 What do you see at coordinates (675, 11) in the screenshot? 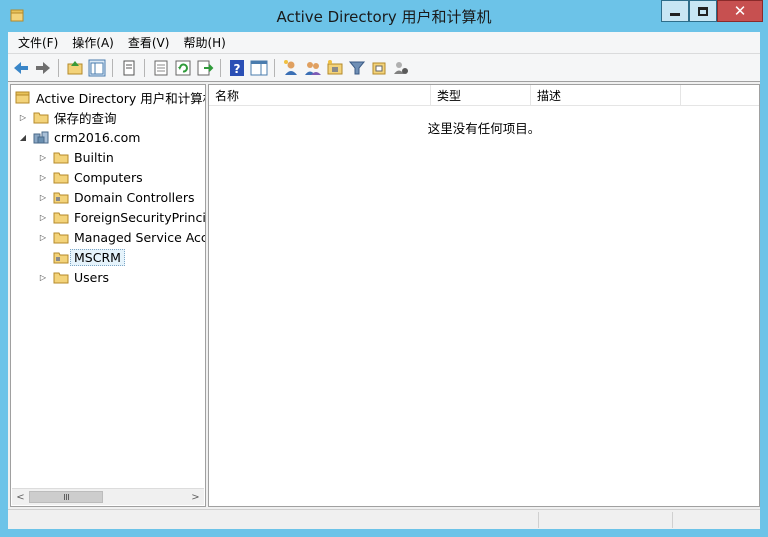
I see `minimize-button` at bounding box center [675, 11].